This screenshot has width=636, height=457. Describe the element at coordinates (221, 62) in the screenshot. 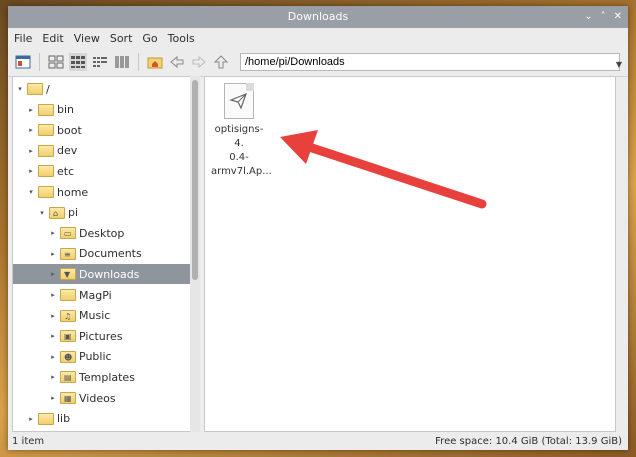

I see `up-arrow-icon` at that location.